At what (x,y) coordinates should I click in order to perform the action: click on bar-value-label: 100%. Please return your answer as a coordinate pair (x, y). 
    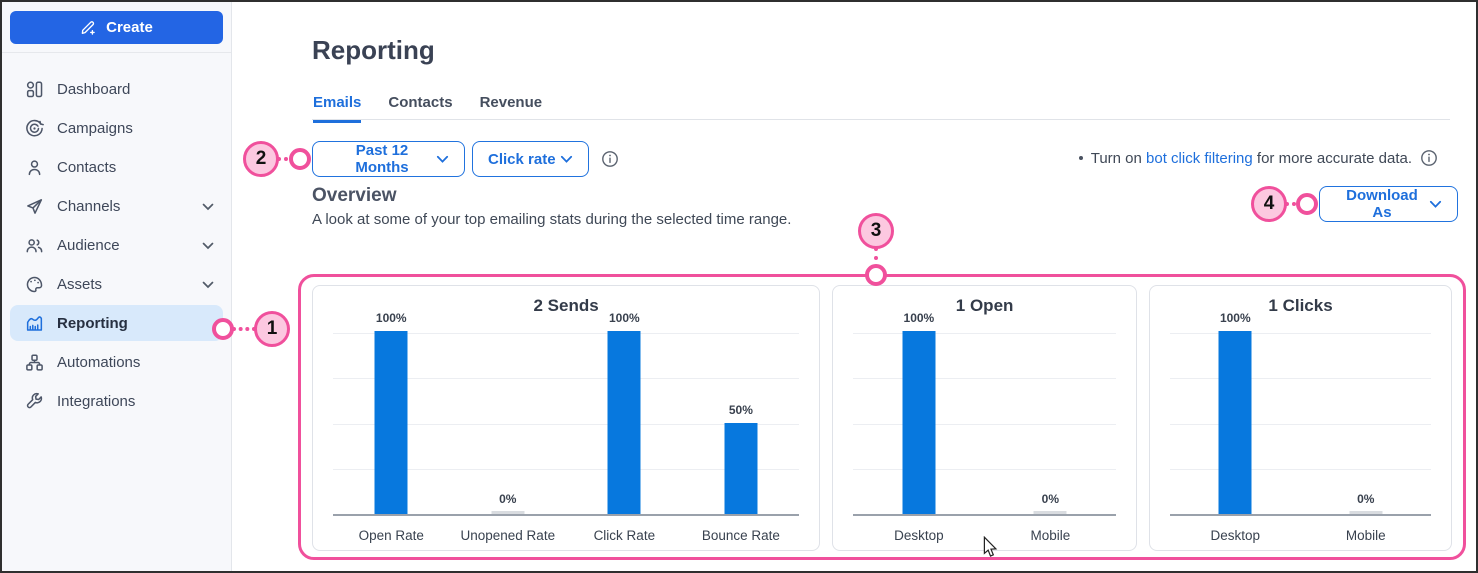
    Looking at the image, I should click on (1235, 318).